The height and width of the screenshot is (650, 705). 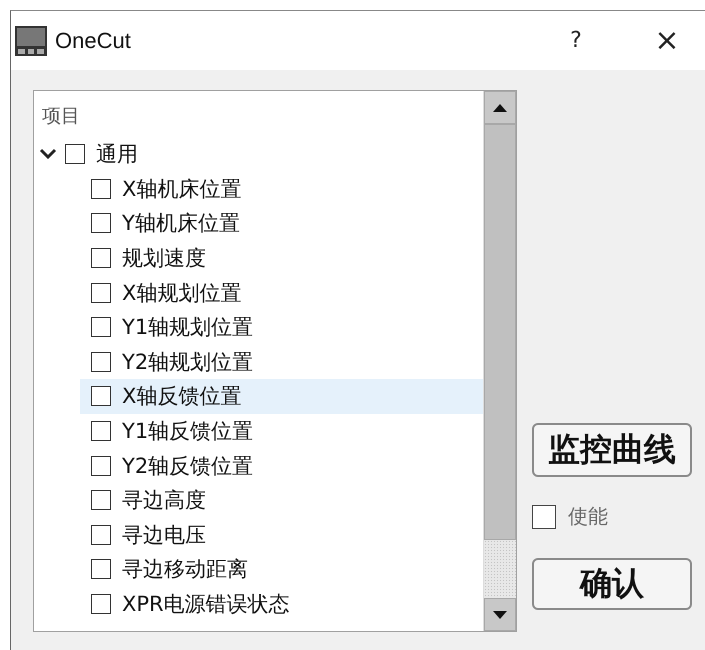 What do you see at coordinates (164, 534) in the screenshot?
I see `tree-item: 寻边电压` at bounding box center [164, 534].